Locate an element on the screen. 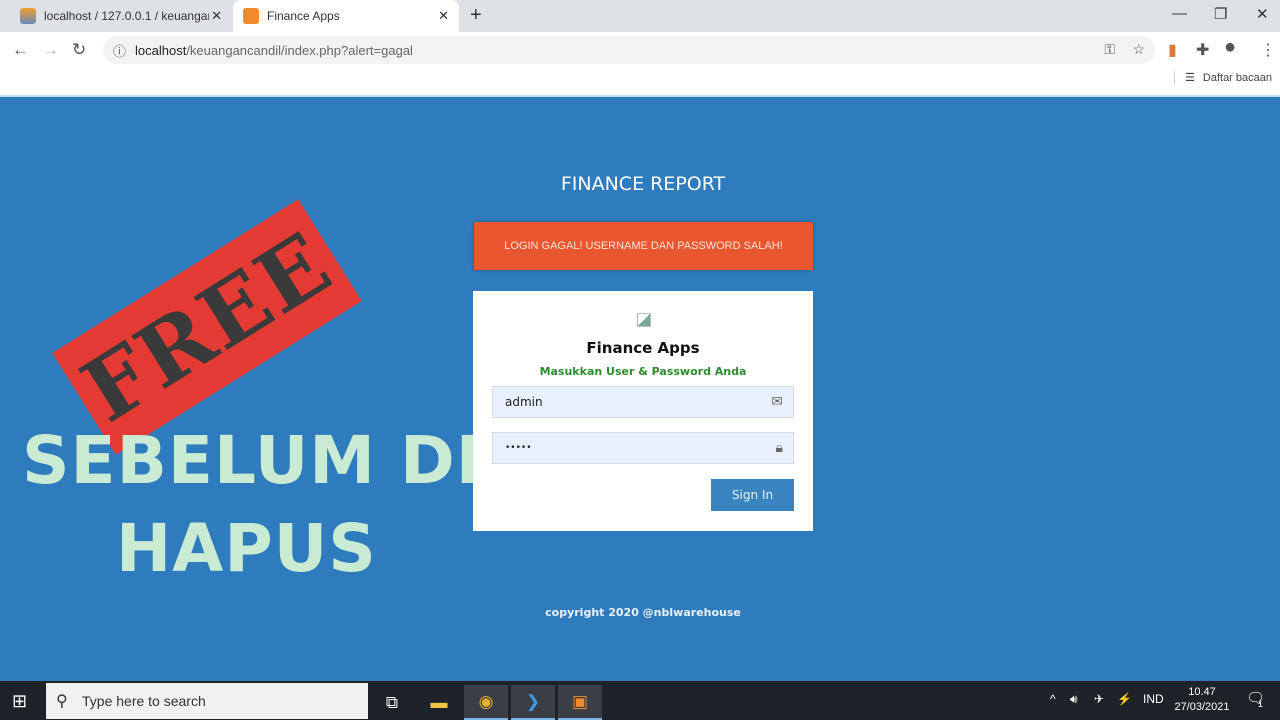 The height and width of the screenshot is (720, 1280). login-subtitle: Masukkan User & Password Anda is located at coordinates (643, 371).